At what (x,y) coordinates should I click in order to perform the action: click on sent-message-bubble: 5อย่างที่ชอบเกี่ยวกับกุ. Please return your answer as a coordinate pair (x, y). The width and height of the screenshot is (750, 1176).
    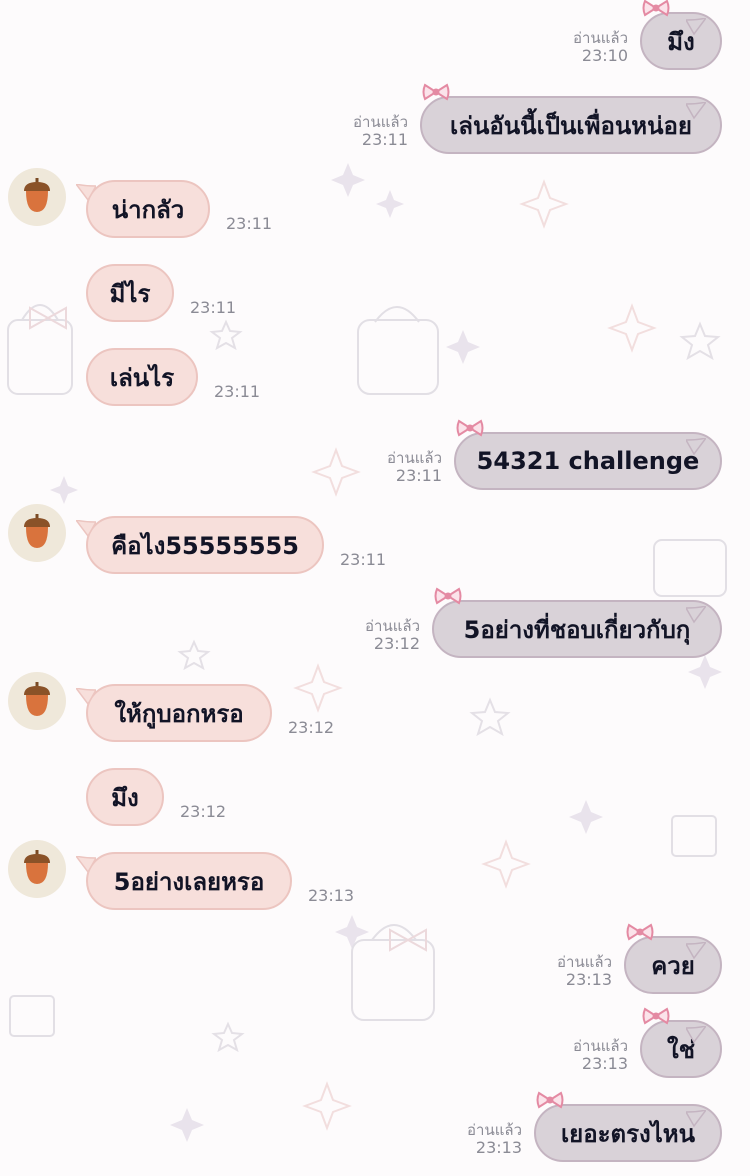
    Looking at the image, I should click on (577, 629).